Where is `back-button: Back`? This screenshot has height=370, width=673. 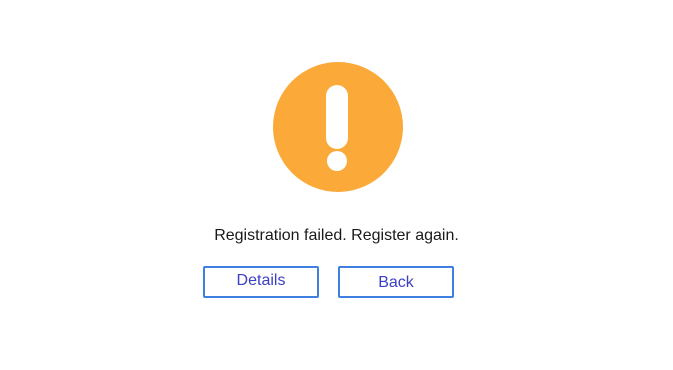
back-button: Back is located at coordinates (396, 282).